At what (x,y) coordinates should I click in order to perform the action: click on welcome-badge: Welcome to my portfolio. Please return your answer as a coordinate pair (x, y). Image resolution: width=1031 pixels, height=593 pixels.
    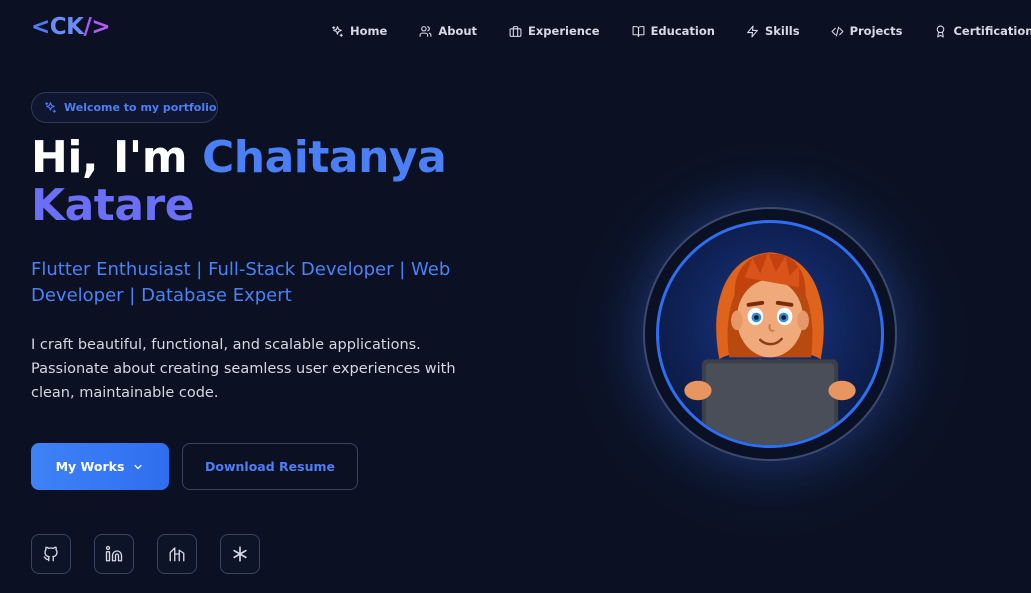
    Looking at the image, I should click on (124, 107).